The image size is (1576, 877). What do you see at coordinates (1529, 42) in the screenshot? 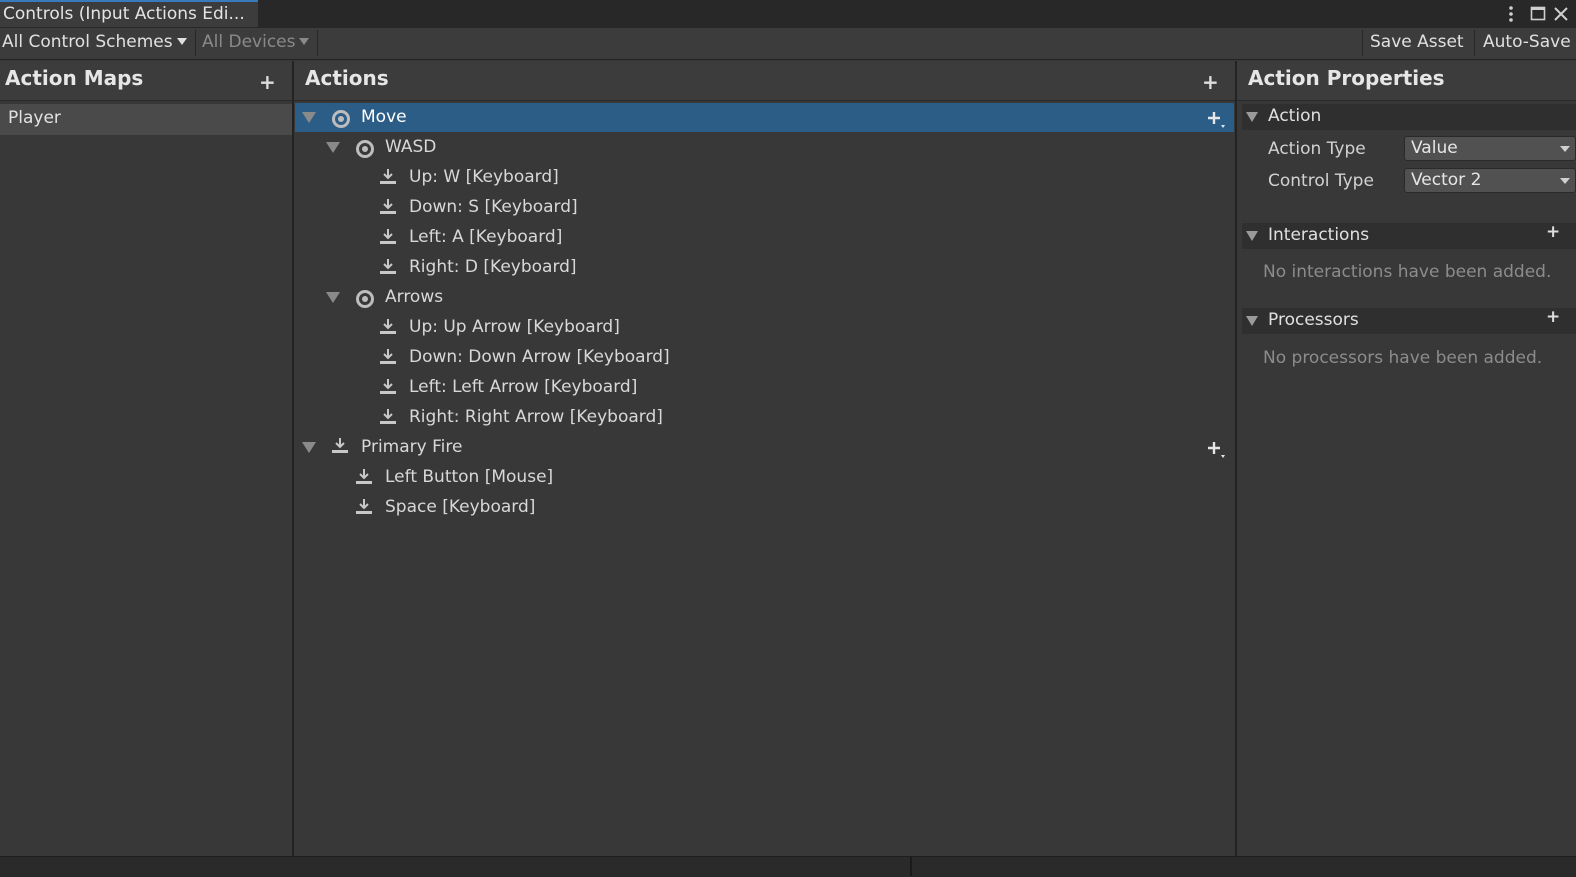
I see `auto-save-toggle: Auto-Save` at bounding box center [1529, 42].